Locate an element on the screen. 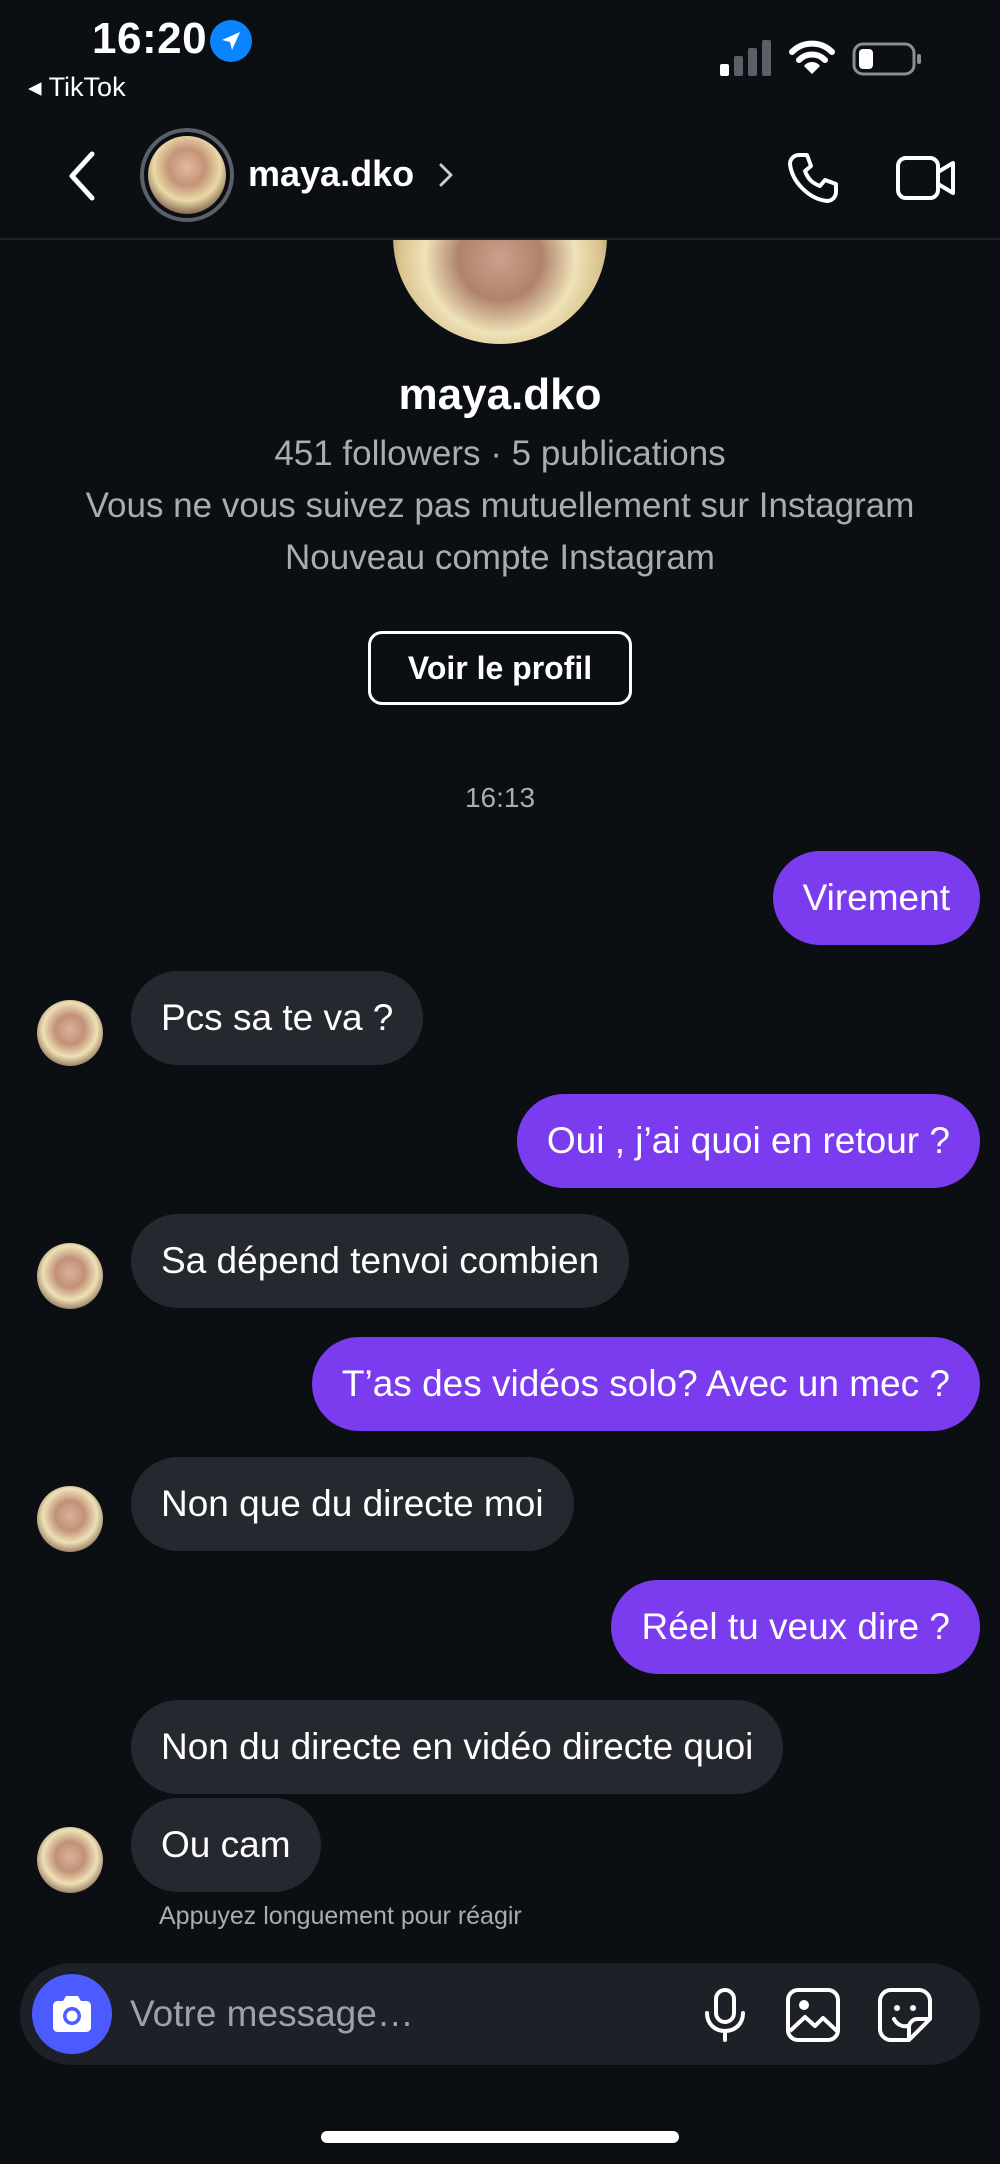  profile-new-account: Nouveau compte Instagram is located at coordinates (500, 557).